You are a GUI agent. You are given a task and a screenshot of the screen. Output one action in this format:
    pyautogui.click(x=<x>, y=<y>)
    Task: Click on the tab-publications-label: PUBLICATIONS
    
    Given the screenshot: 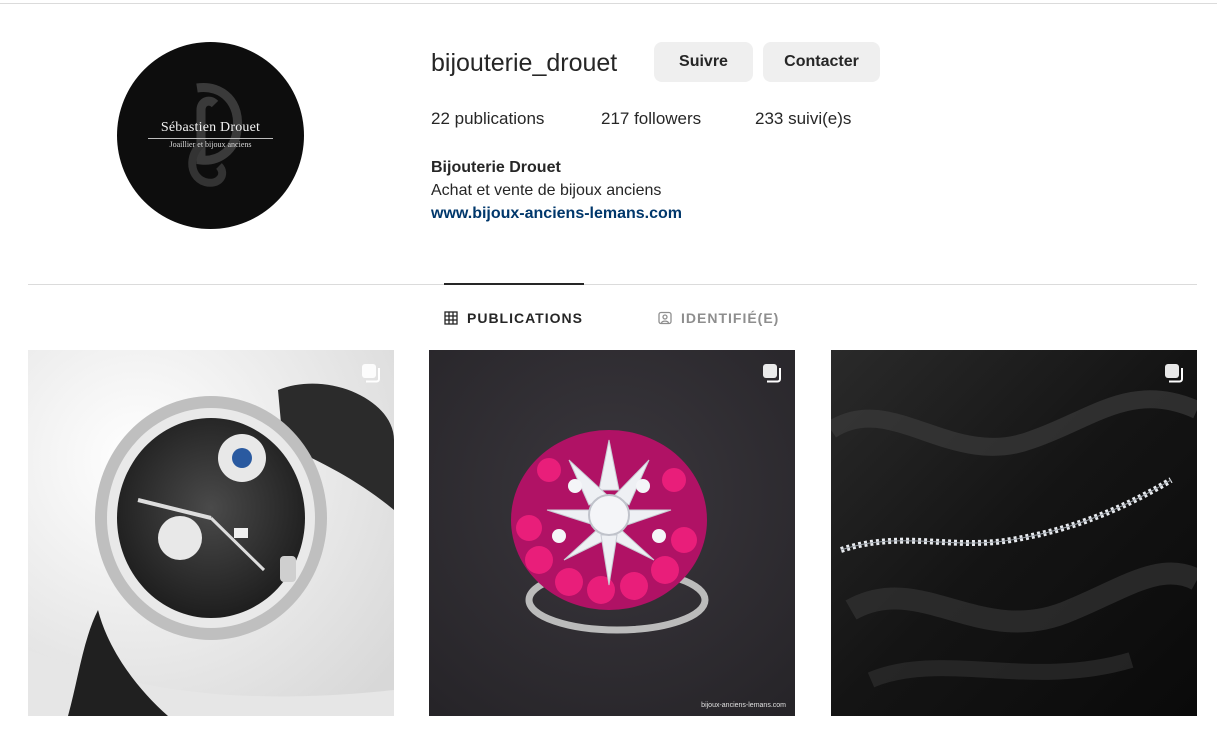 What is the action you would take?
    pyautogui.click(x=525, y=318)
    